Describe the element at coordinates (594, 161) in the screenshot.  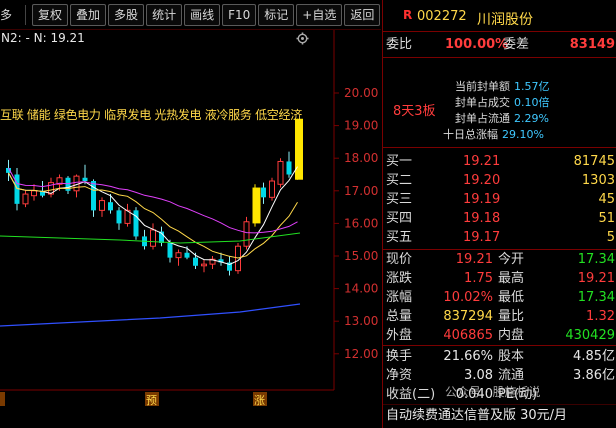
I see `buy-level-qty: 81745` at that location.